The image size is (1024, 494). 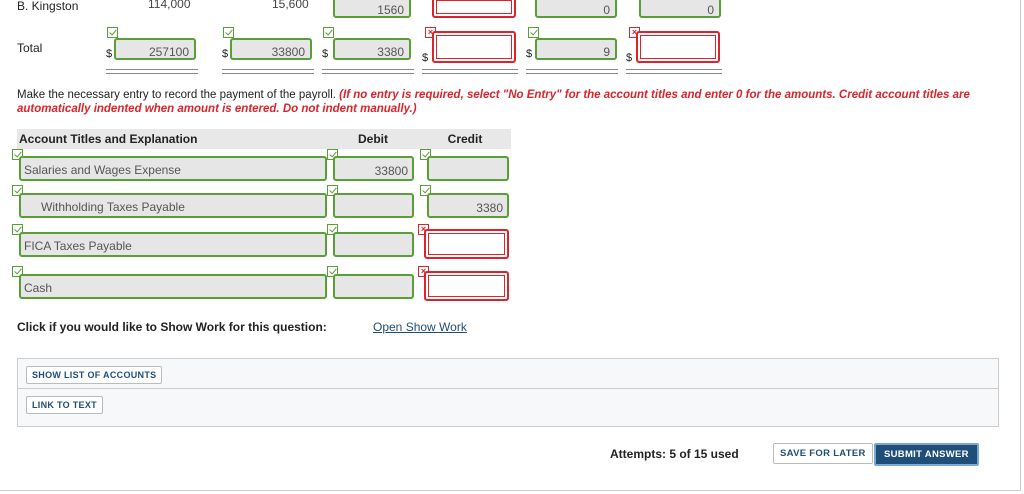 I want to click on save-for-later-button: SAVE FOR LATER, so click(x=823, y=453).